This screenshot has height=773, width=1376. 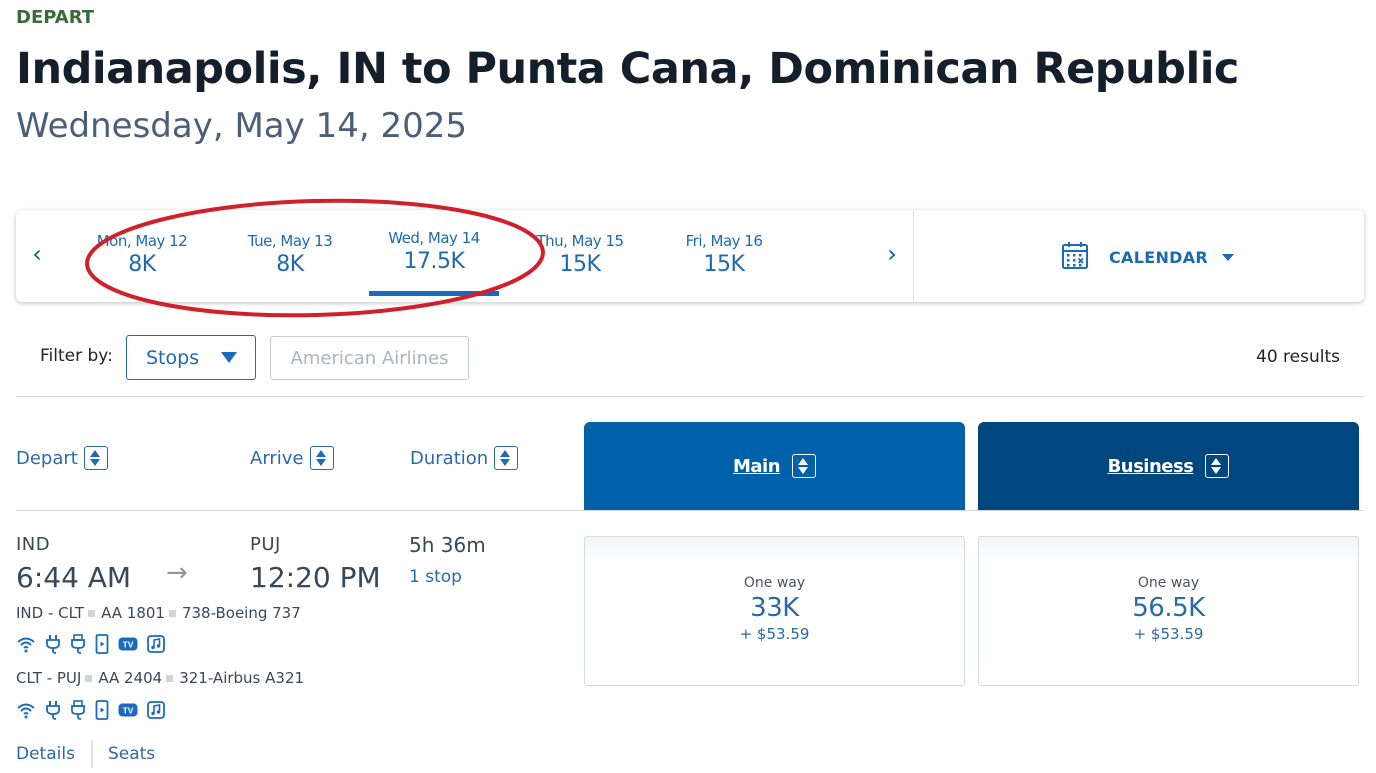 What do you see at coordinates (434, 293) in the screenshot?
I see `selected-date-indicator` at bounding box center [434, 293].